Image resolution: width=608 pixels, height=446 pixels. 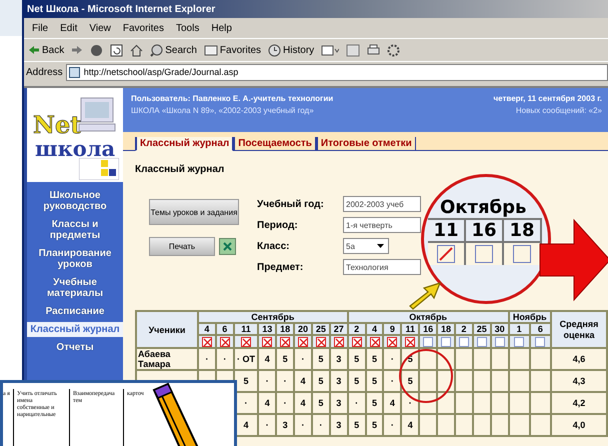 I want to click on sidebar-item: Учебные материалы, so click(x=75, y=288).